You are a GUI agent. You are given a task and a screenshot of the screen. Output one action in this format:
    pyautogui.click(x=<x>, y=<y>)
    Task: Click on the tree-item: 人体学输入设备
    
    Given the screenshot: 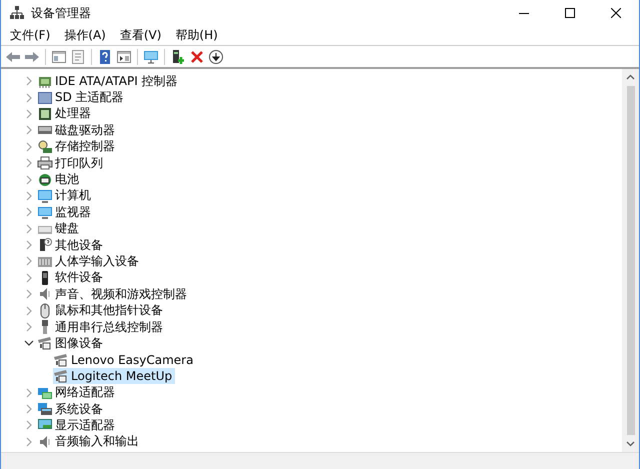 What is the action you would take?
    pyautogui.click(x=89, y=261)
    